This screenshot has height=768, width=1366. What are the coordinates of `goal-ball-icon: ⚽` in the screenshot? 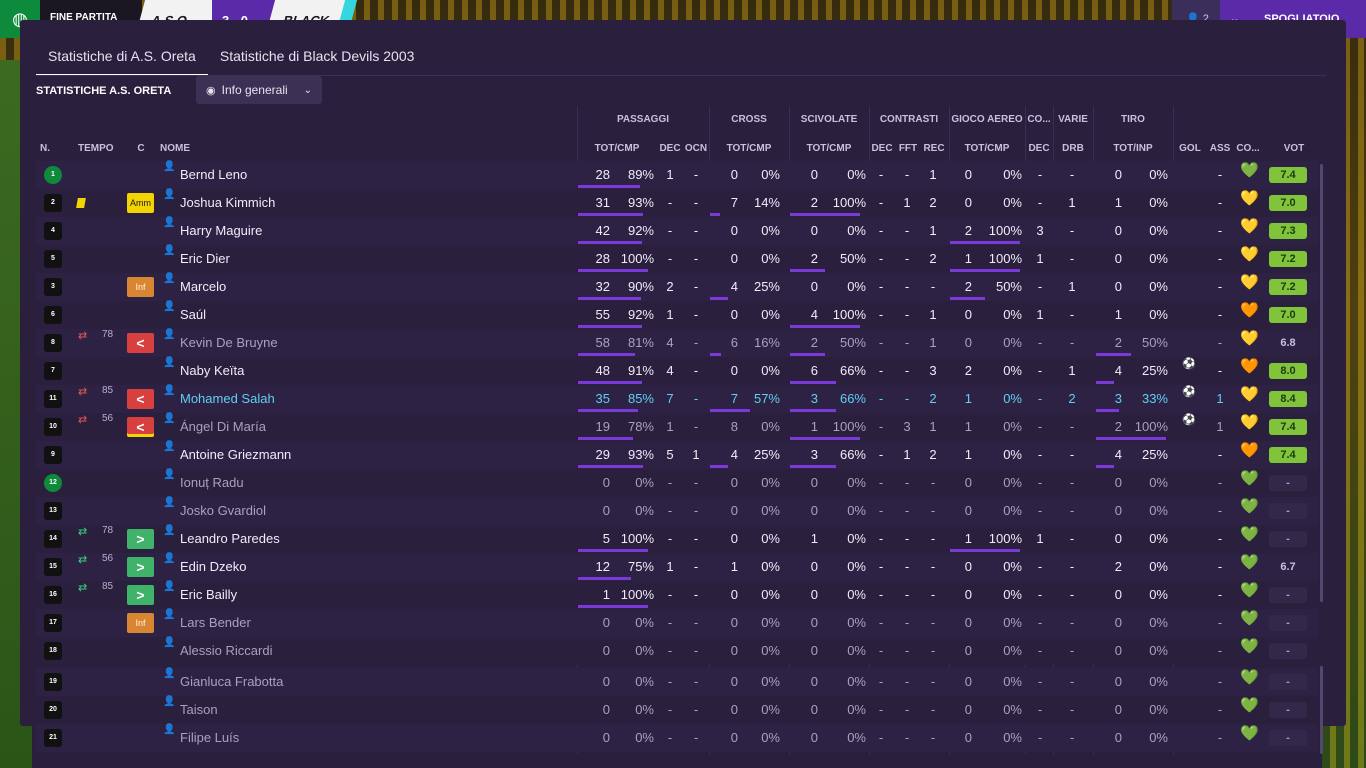 It's located at (1189, 420).